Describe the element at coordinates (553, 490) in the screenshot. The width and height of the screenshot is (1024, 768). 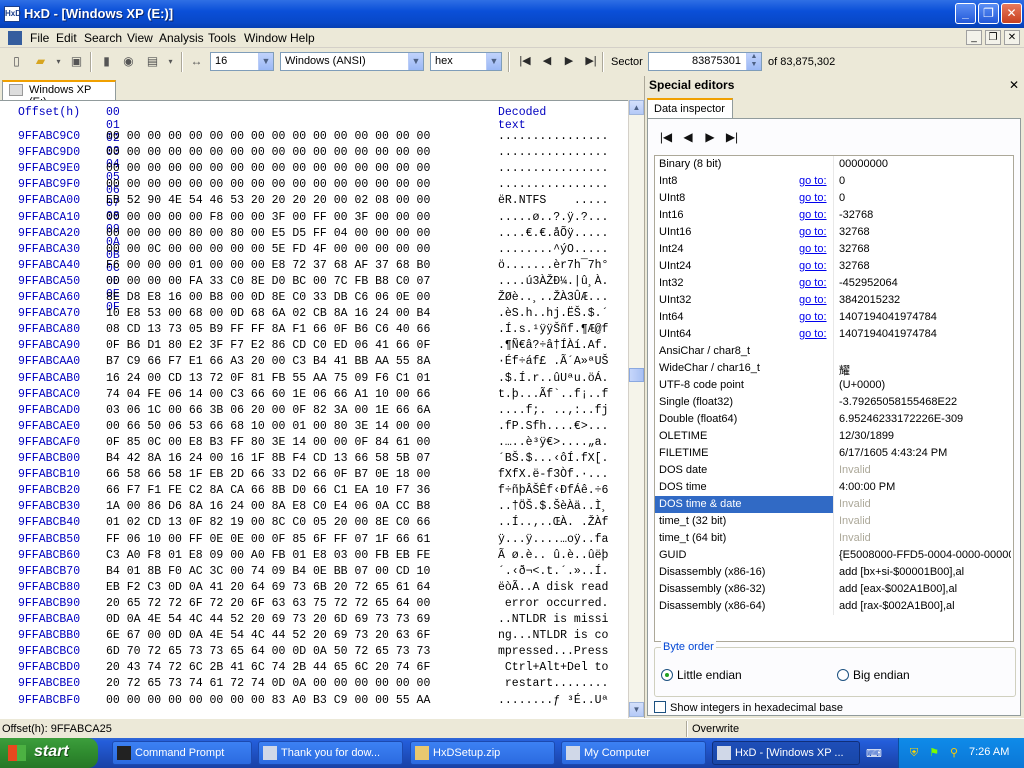
I see `row-decoded-text: f÷ñþÂŠÊf‹ĐfÁê.÷6` at that location.